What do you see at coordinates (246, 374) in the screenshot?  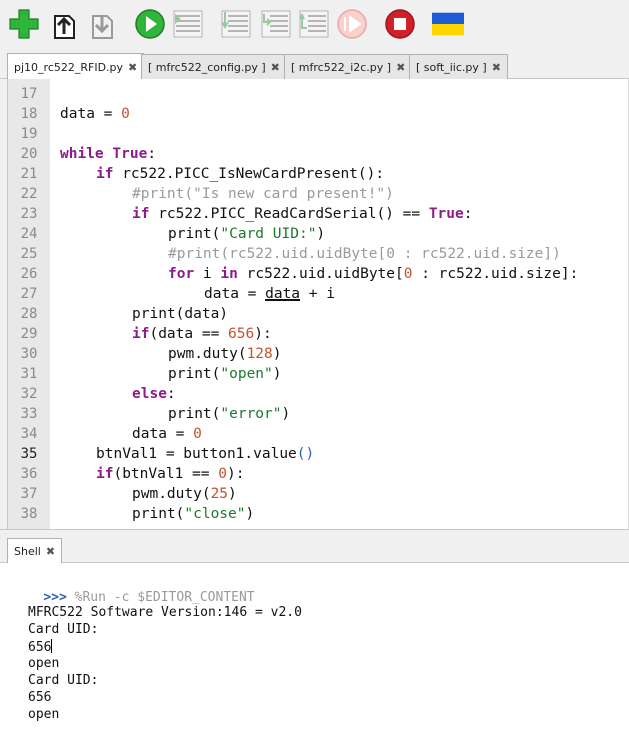 I see `code-token: "open"` at bounding box center [246, 374].